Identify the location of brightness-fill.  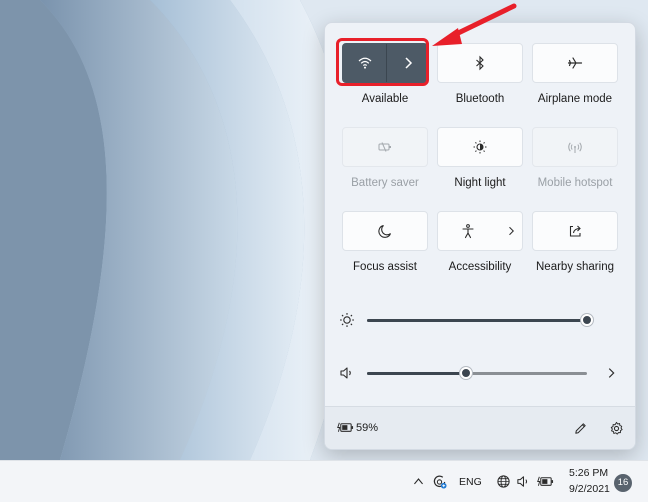
(477, 320).